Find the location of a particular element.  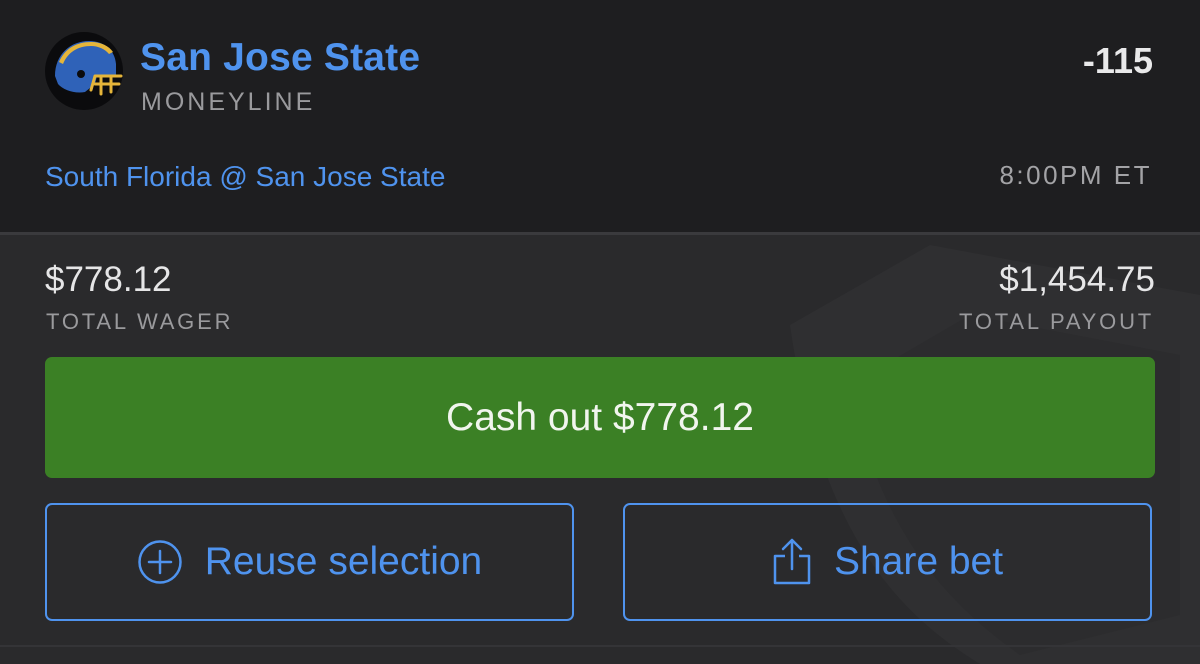

team-name: San Jose State is located at coordinates (280, 58).